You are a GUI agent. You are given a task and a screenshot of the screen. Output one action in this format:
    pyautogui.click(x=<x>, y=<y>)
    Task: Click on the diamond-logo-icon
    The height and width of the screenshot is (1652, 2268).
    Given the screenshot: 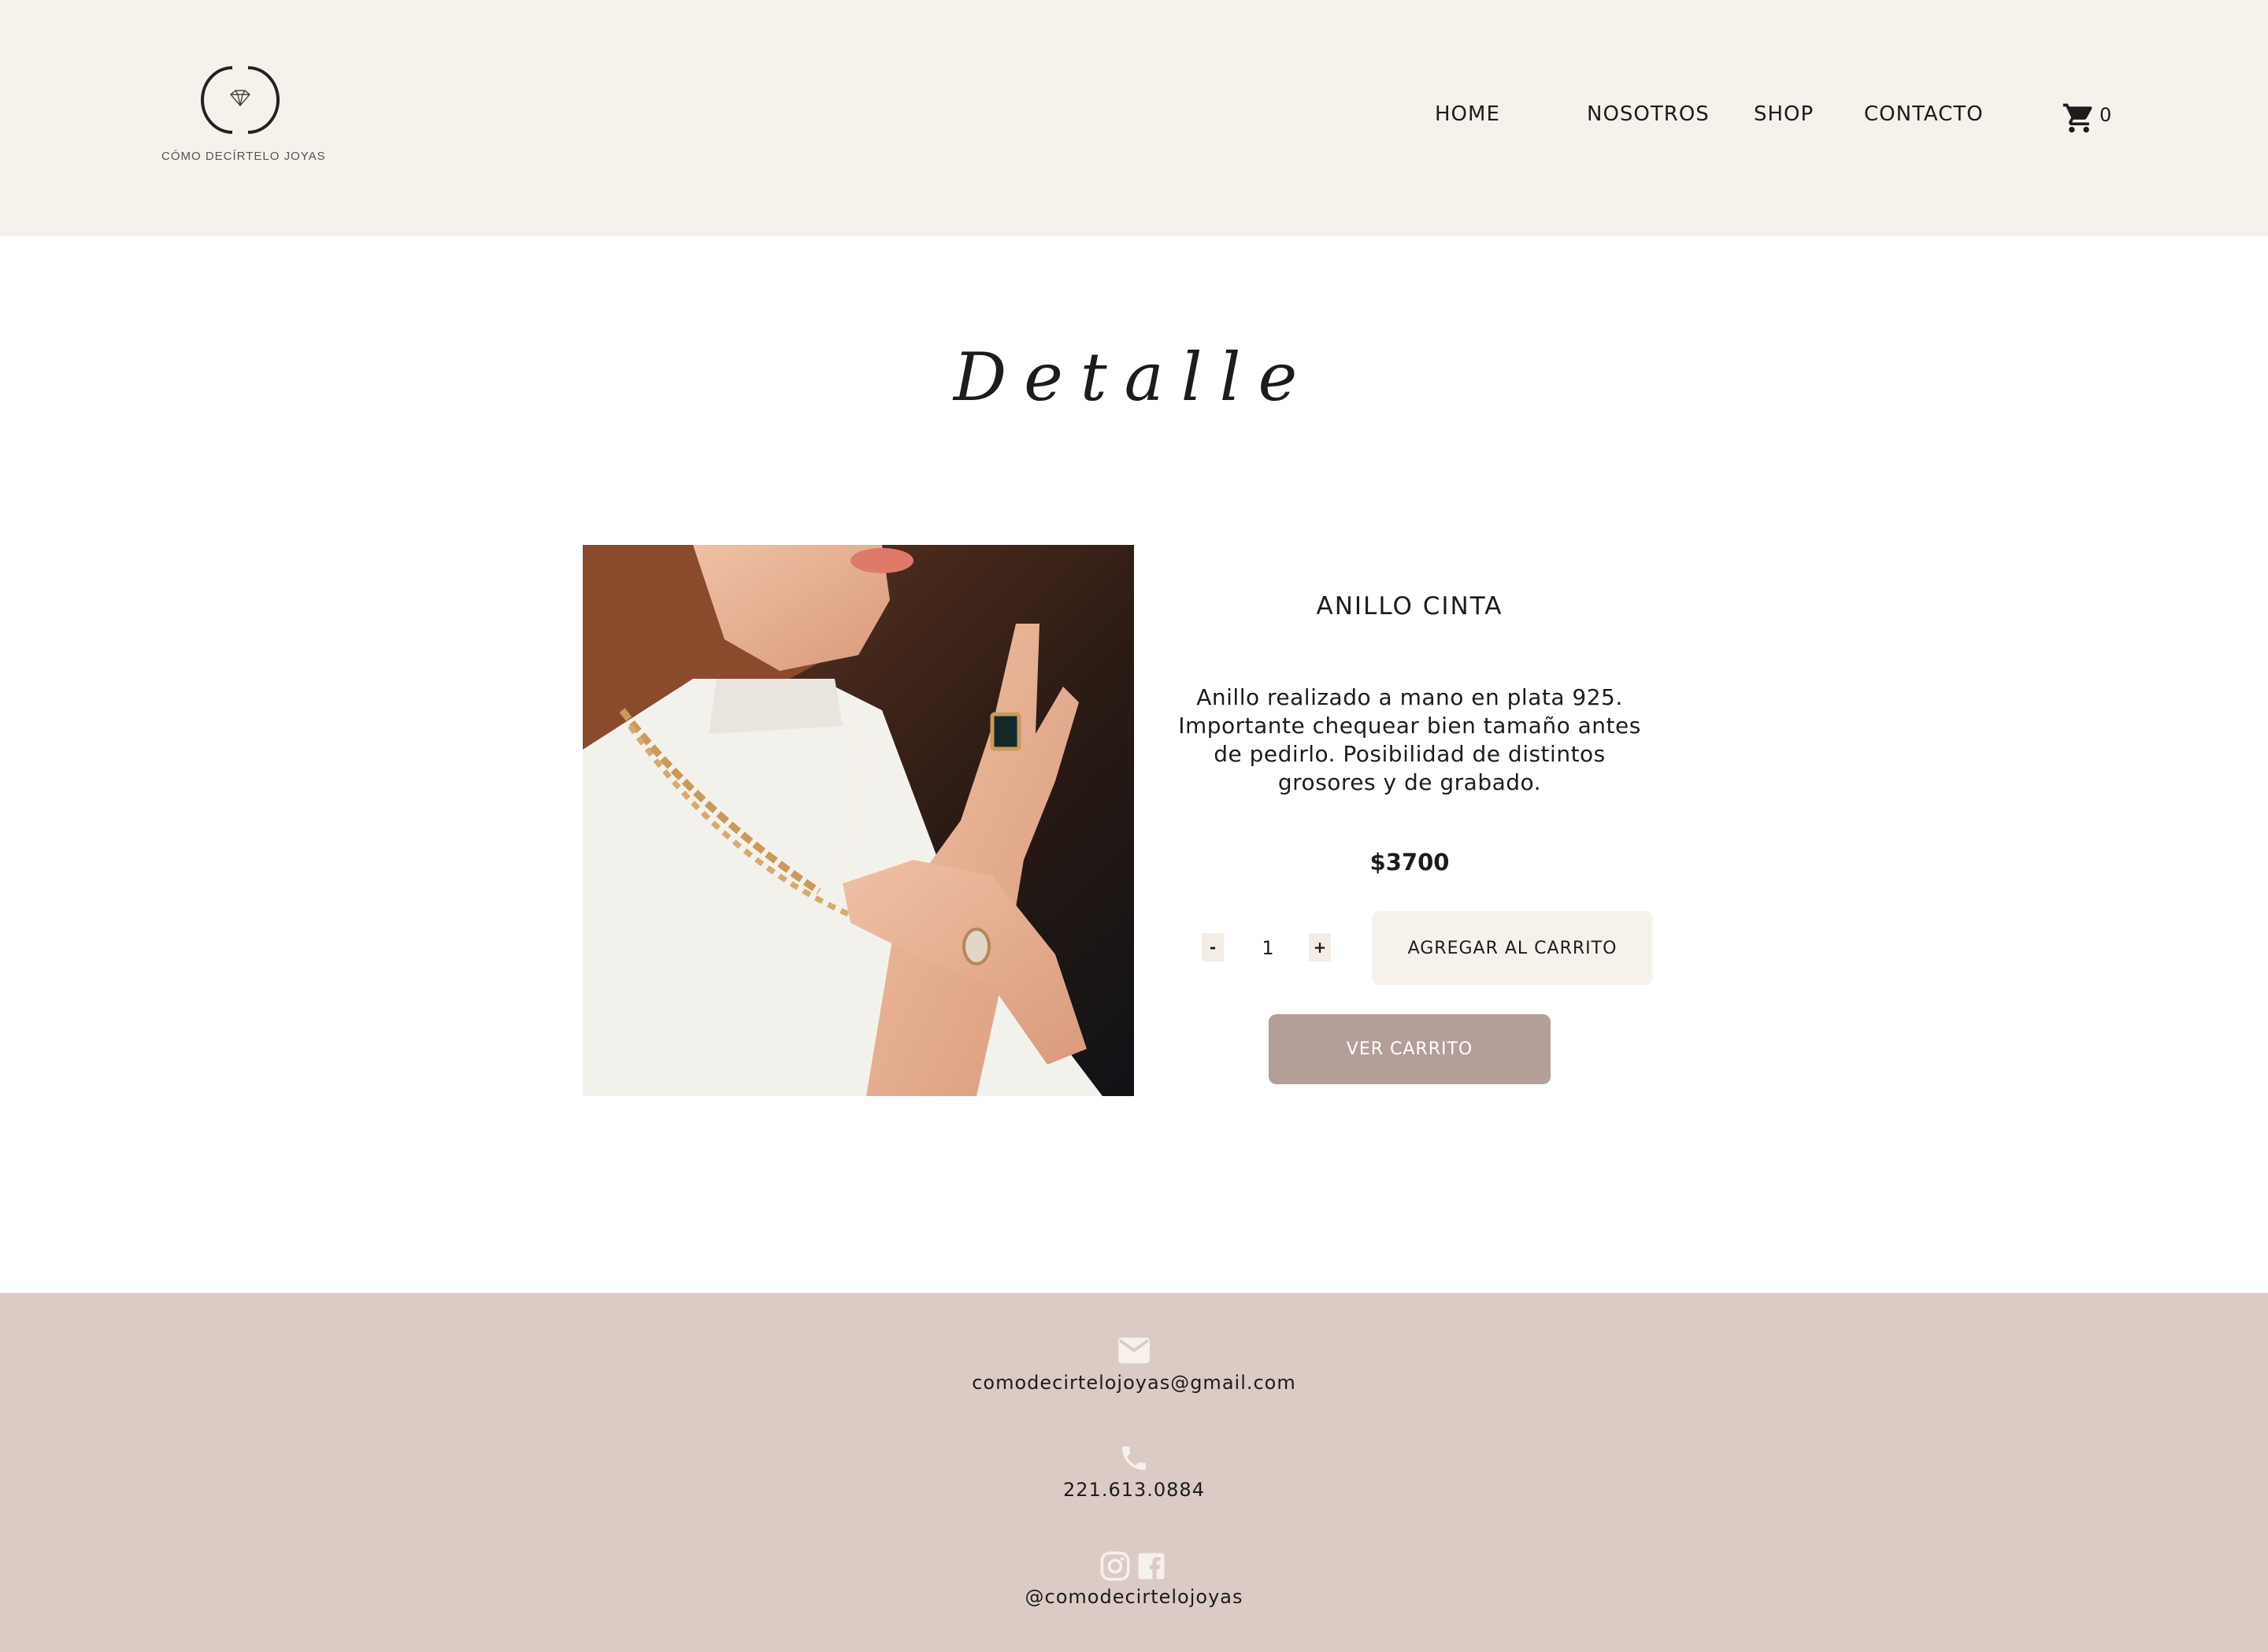 What is the action you would take?
    pyautogui.click(x=240, y=100)
    